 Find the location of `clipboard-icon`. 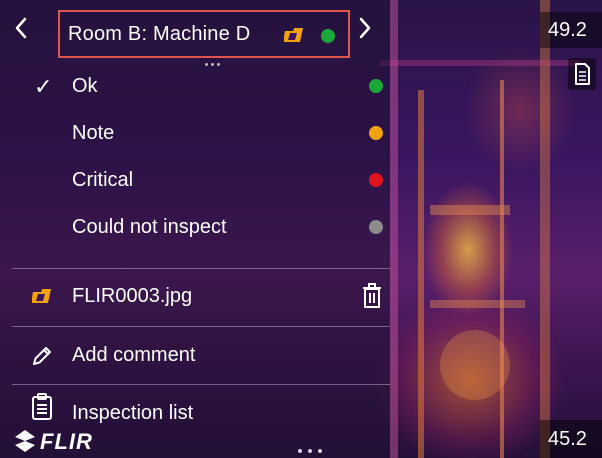

clipboard-icon is located at coordinates (42, 406).